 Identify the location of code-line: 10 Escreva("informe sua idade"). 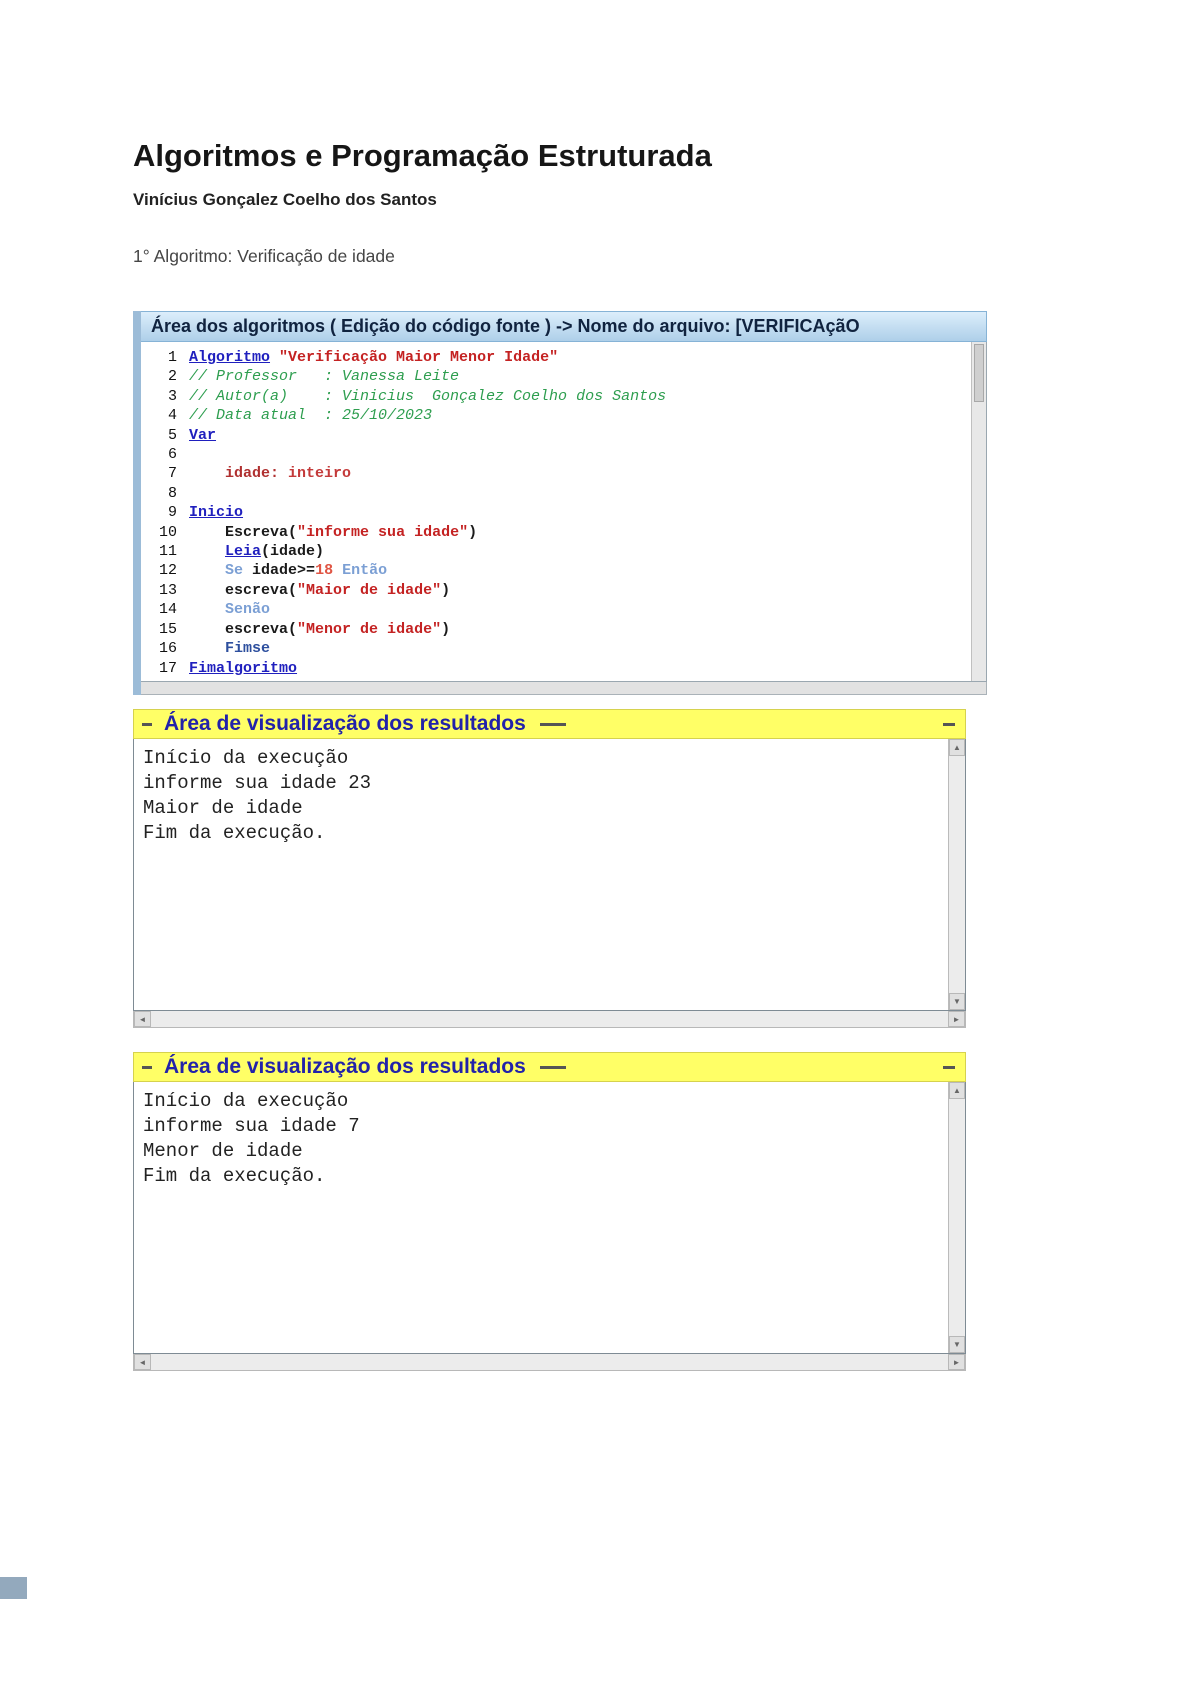
(556, 532).